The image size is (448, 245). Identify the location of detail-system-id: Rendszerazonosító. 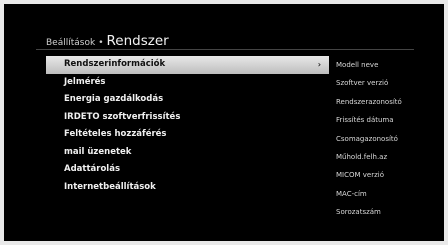
(369, 101).